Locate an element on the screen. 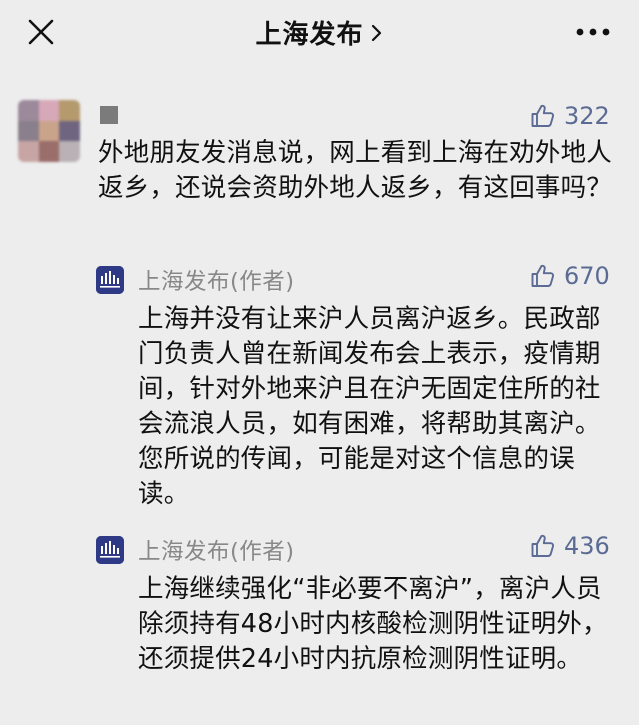  avatar is located at coordinates (49, 131).